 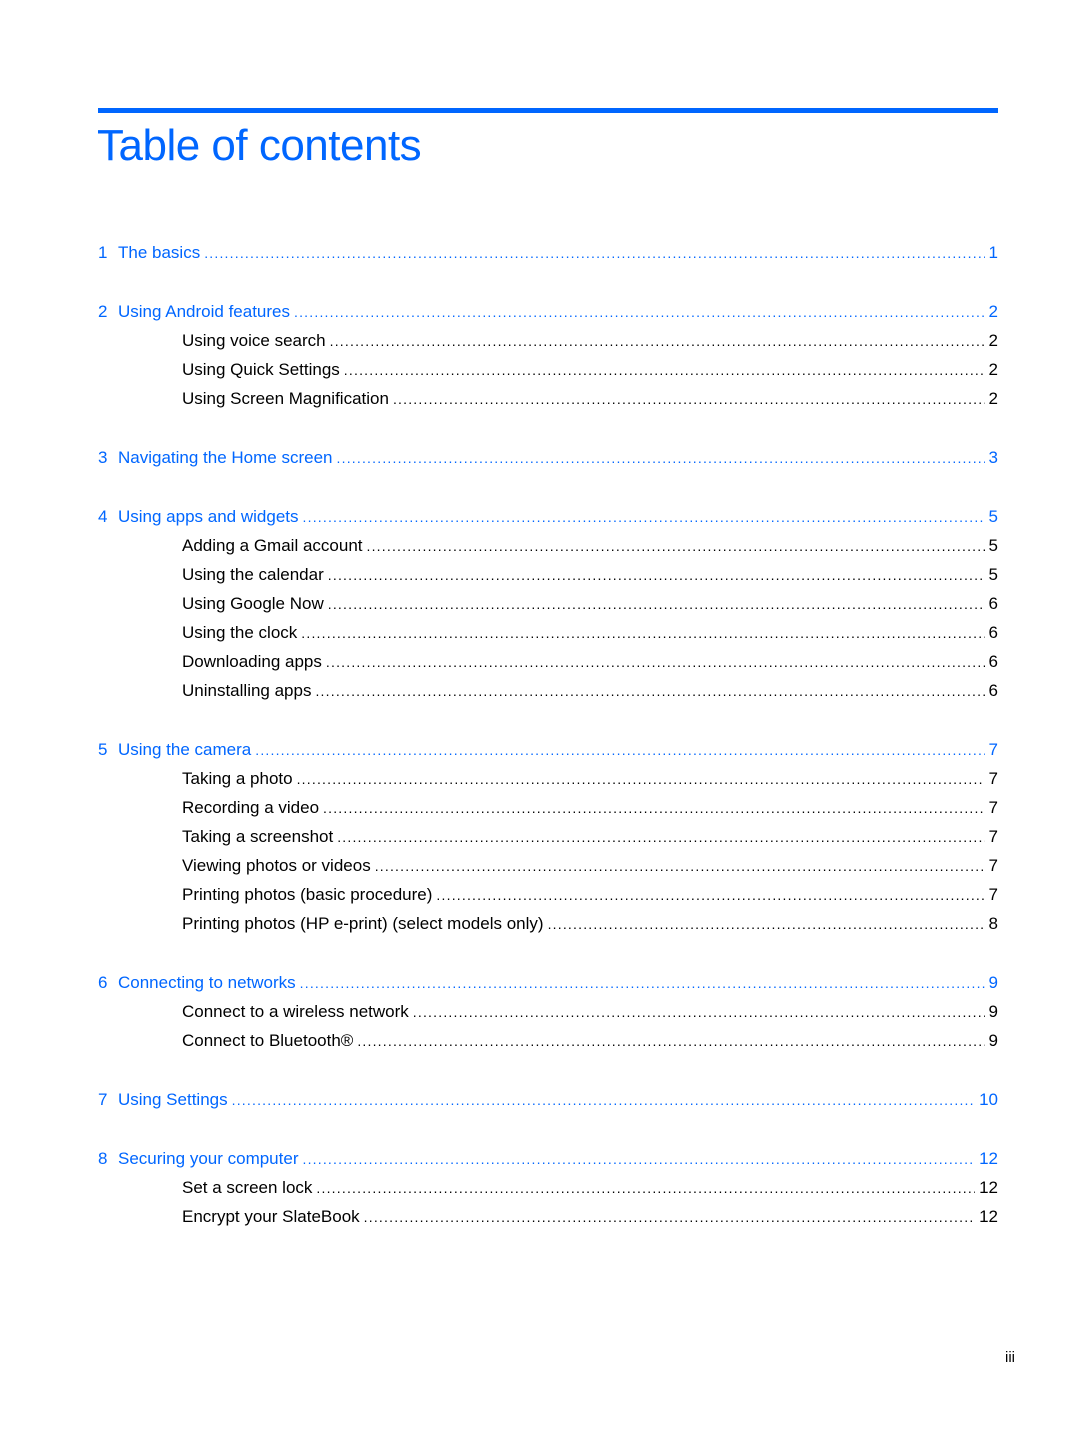 I want to click on section-title-link: Using Quick Settings, so click(x=263, y=369).